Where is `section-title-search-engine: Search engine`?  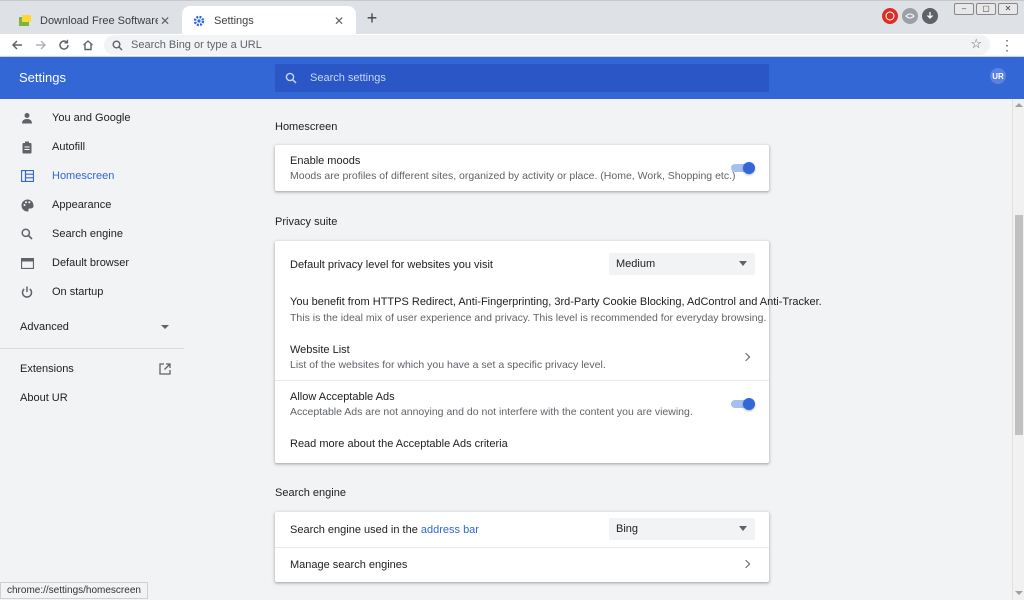 section-title-search-engine: Search engine is located at coordinates (310, 493).